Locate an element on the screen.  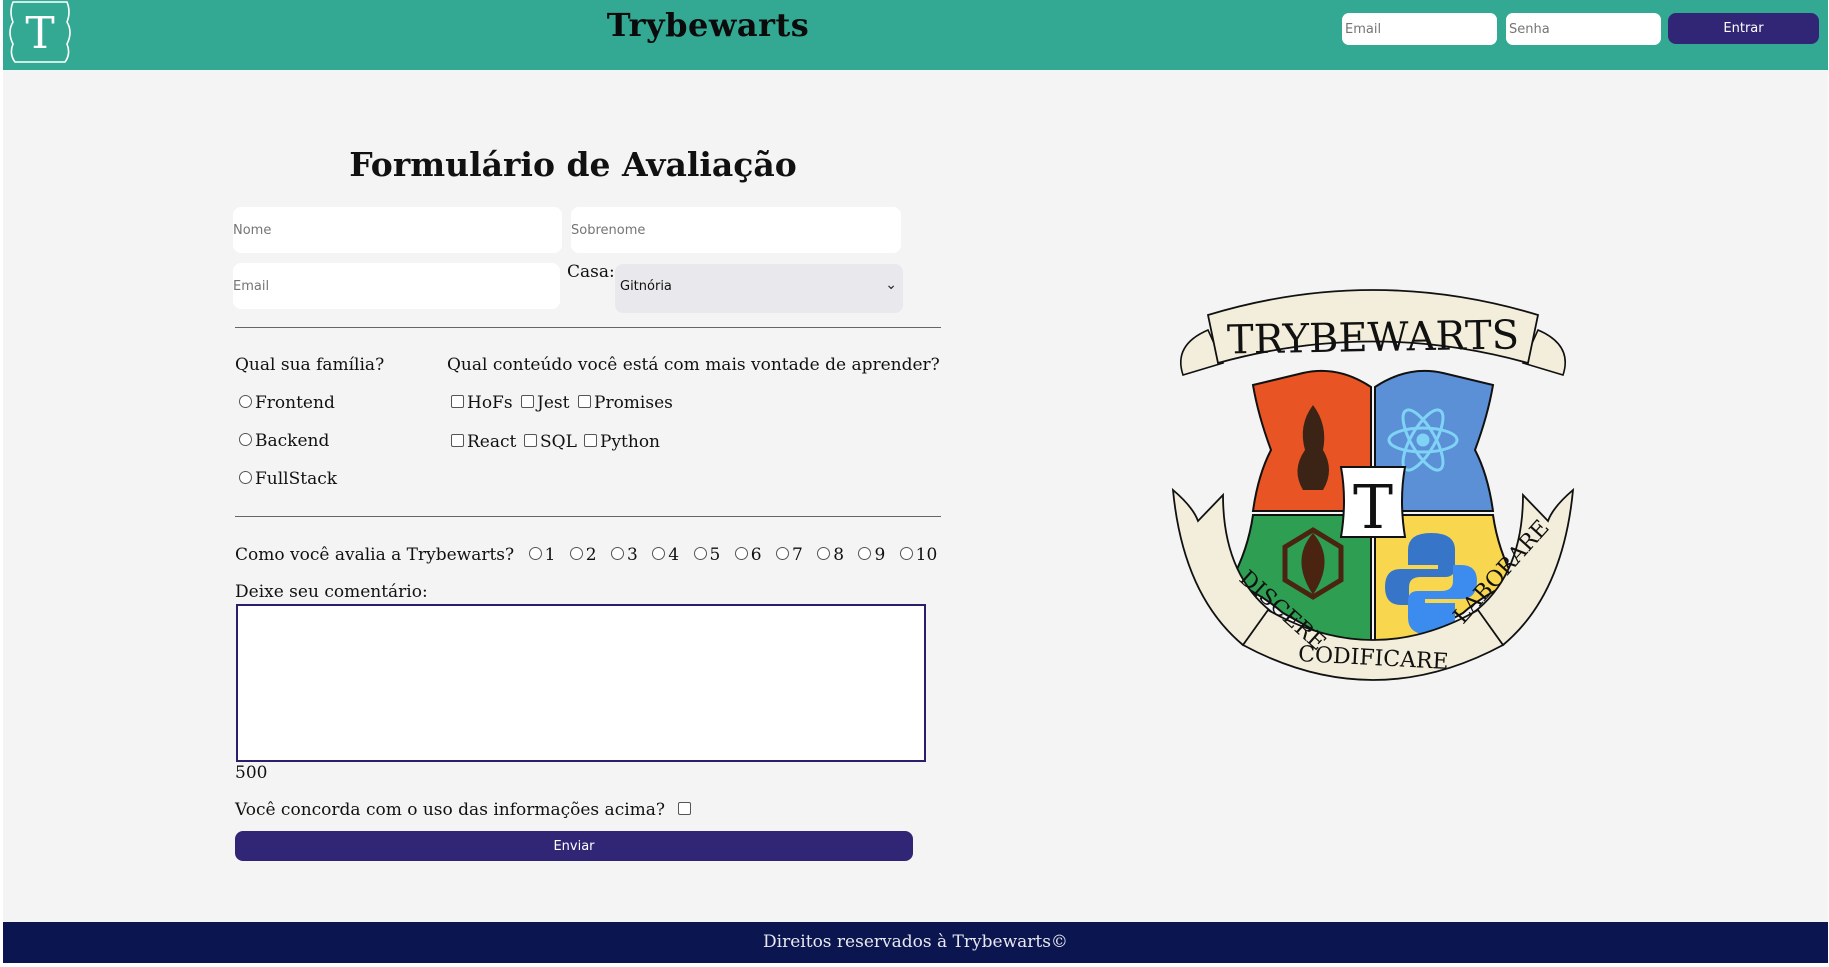
header: T Trybewarts Entrar is located at coordinates (915, 35).